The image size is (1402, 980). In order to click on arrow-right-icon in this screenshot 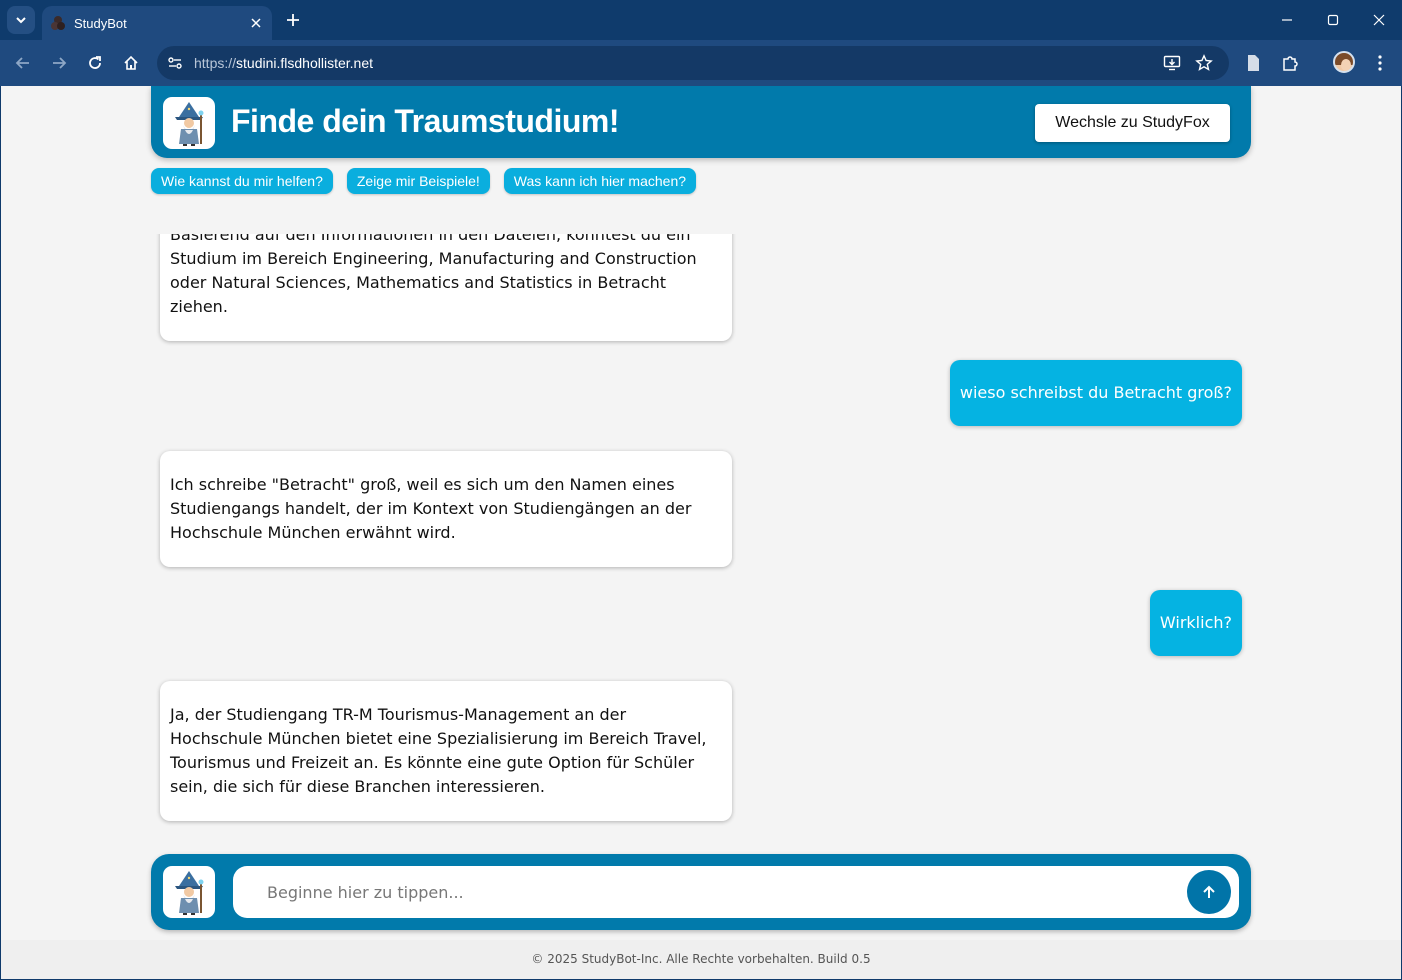, I will do `click(60, 63)`.